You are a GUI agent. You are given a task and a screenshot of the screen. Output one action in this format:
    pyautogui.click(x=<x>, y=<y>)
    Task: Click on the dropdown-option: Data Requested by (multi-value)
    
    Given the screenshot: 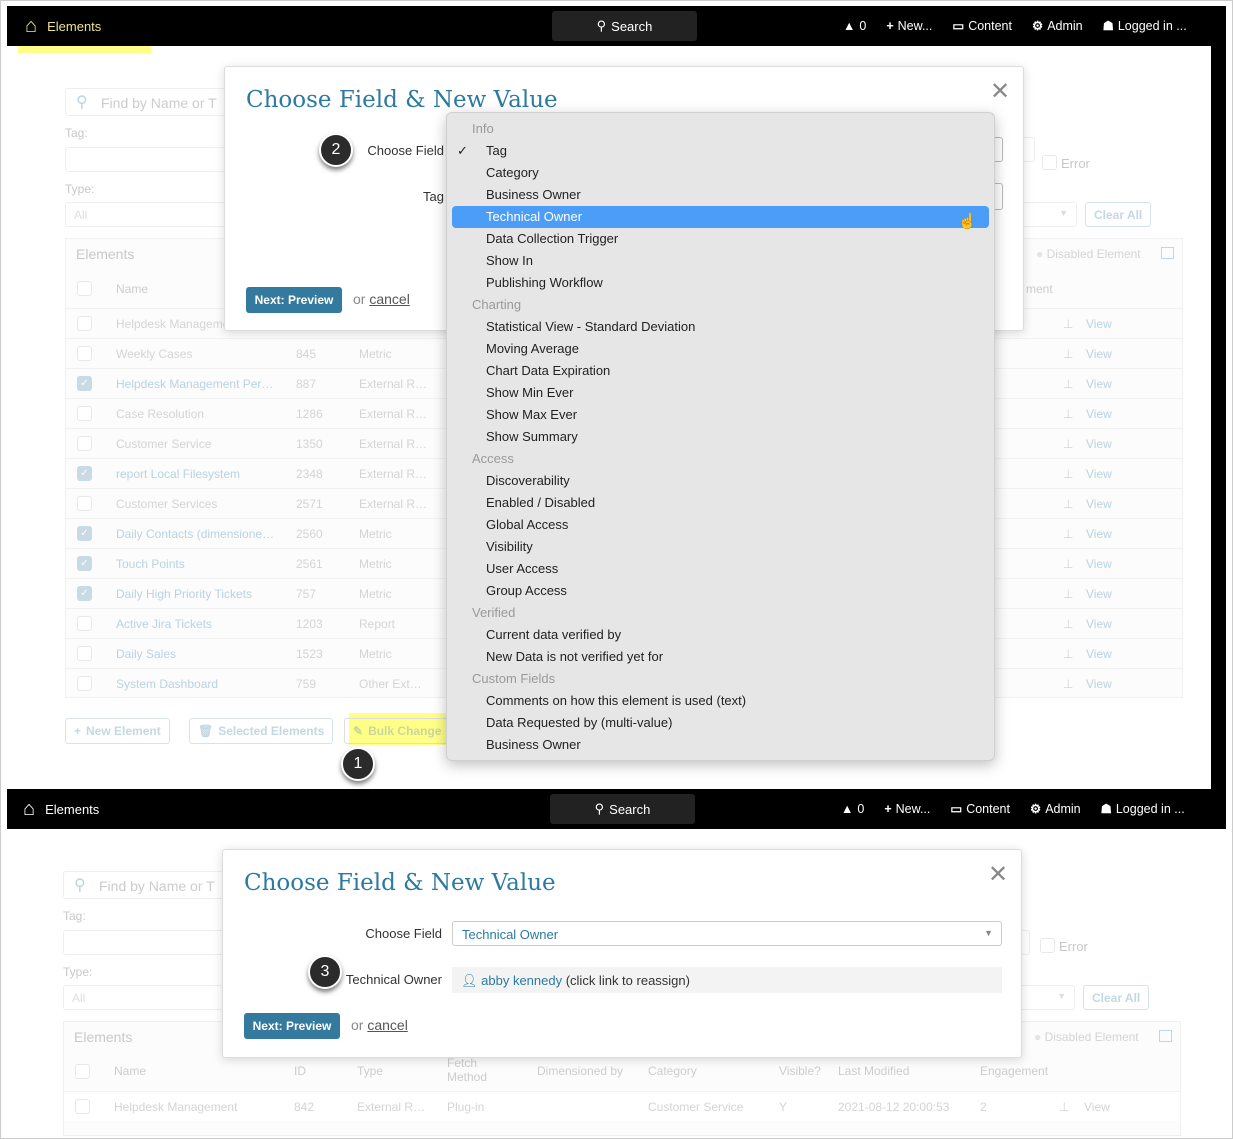 What is the action you would take?
    pyautogui.click(x=720, y=723)
    